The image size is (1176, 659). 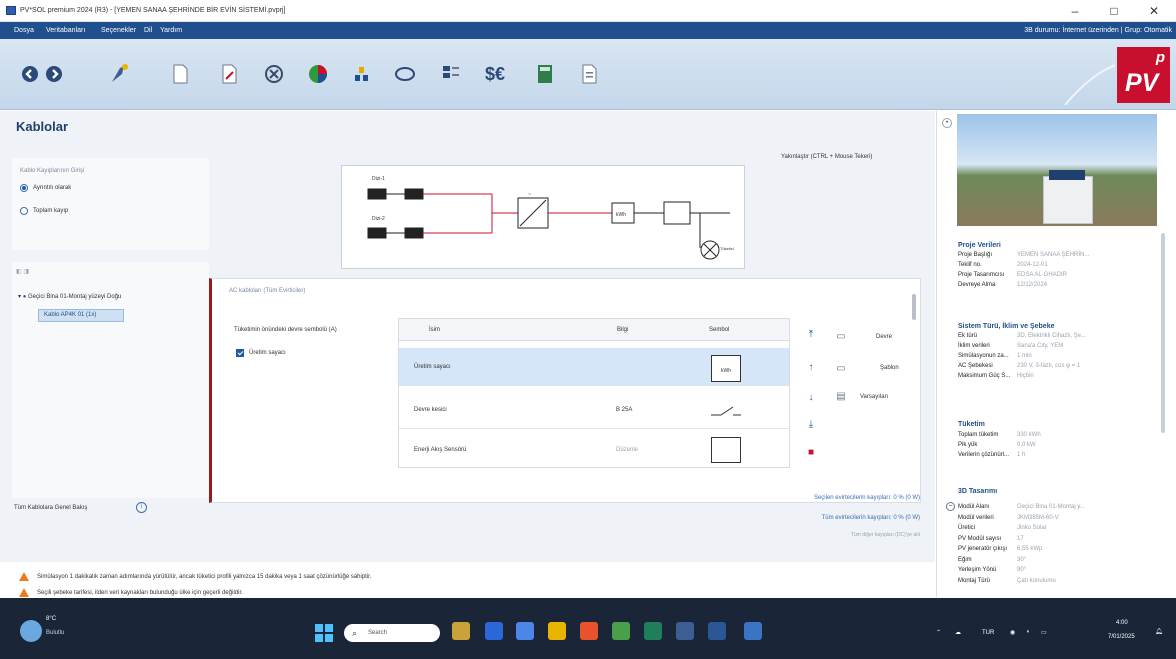 I want to click on move-up-icon: ↑, so click(x=811, y=368).